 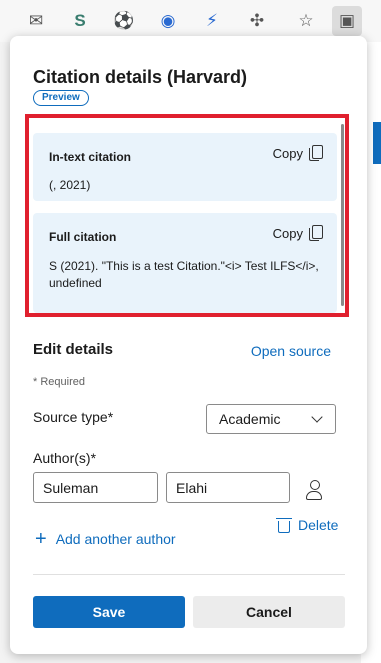 What do you see at coordinates (115, 539) in the screenshot?
I see `add-author-label: Add another author` at bounding box center [115, 539].